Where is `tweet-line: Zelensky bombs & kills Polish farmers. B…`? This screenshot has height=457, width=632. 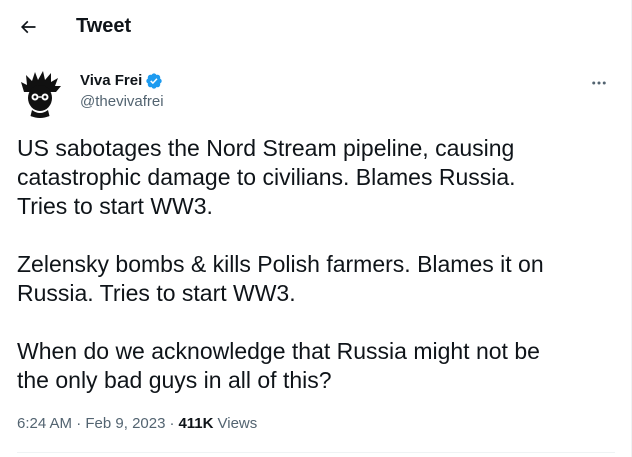 tweet-line: Zelensky bombs & kills Polish farmers. B… is located at coordinates (280, 264).